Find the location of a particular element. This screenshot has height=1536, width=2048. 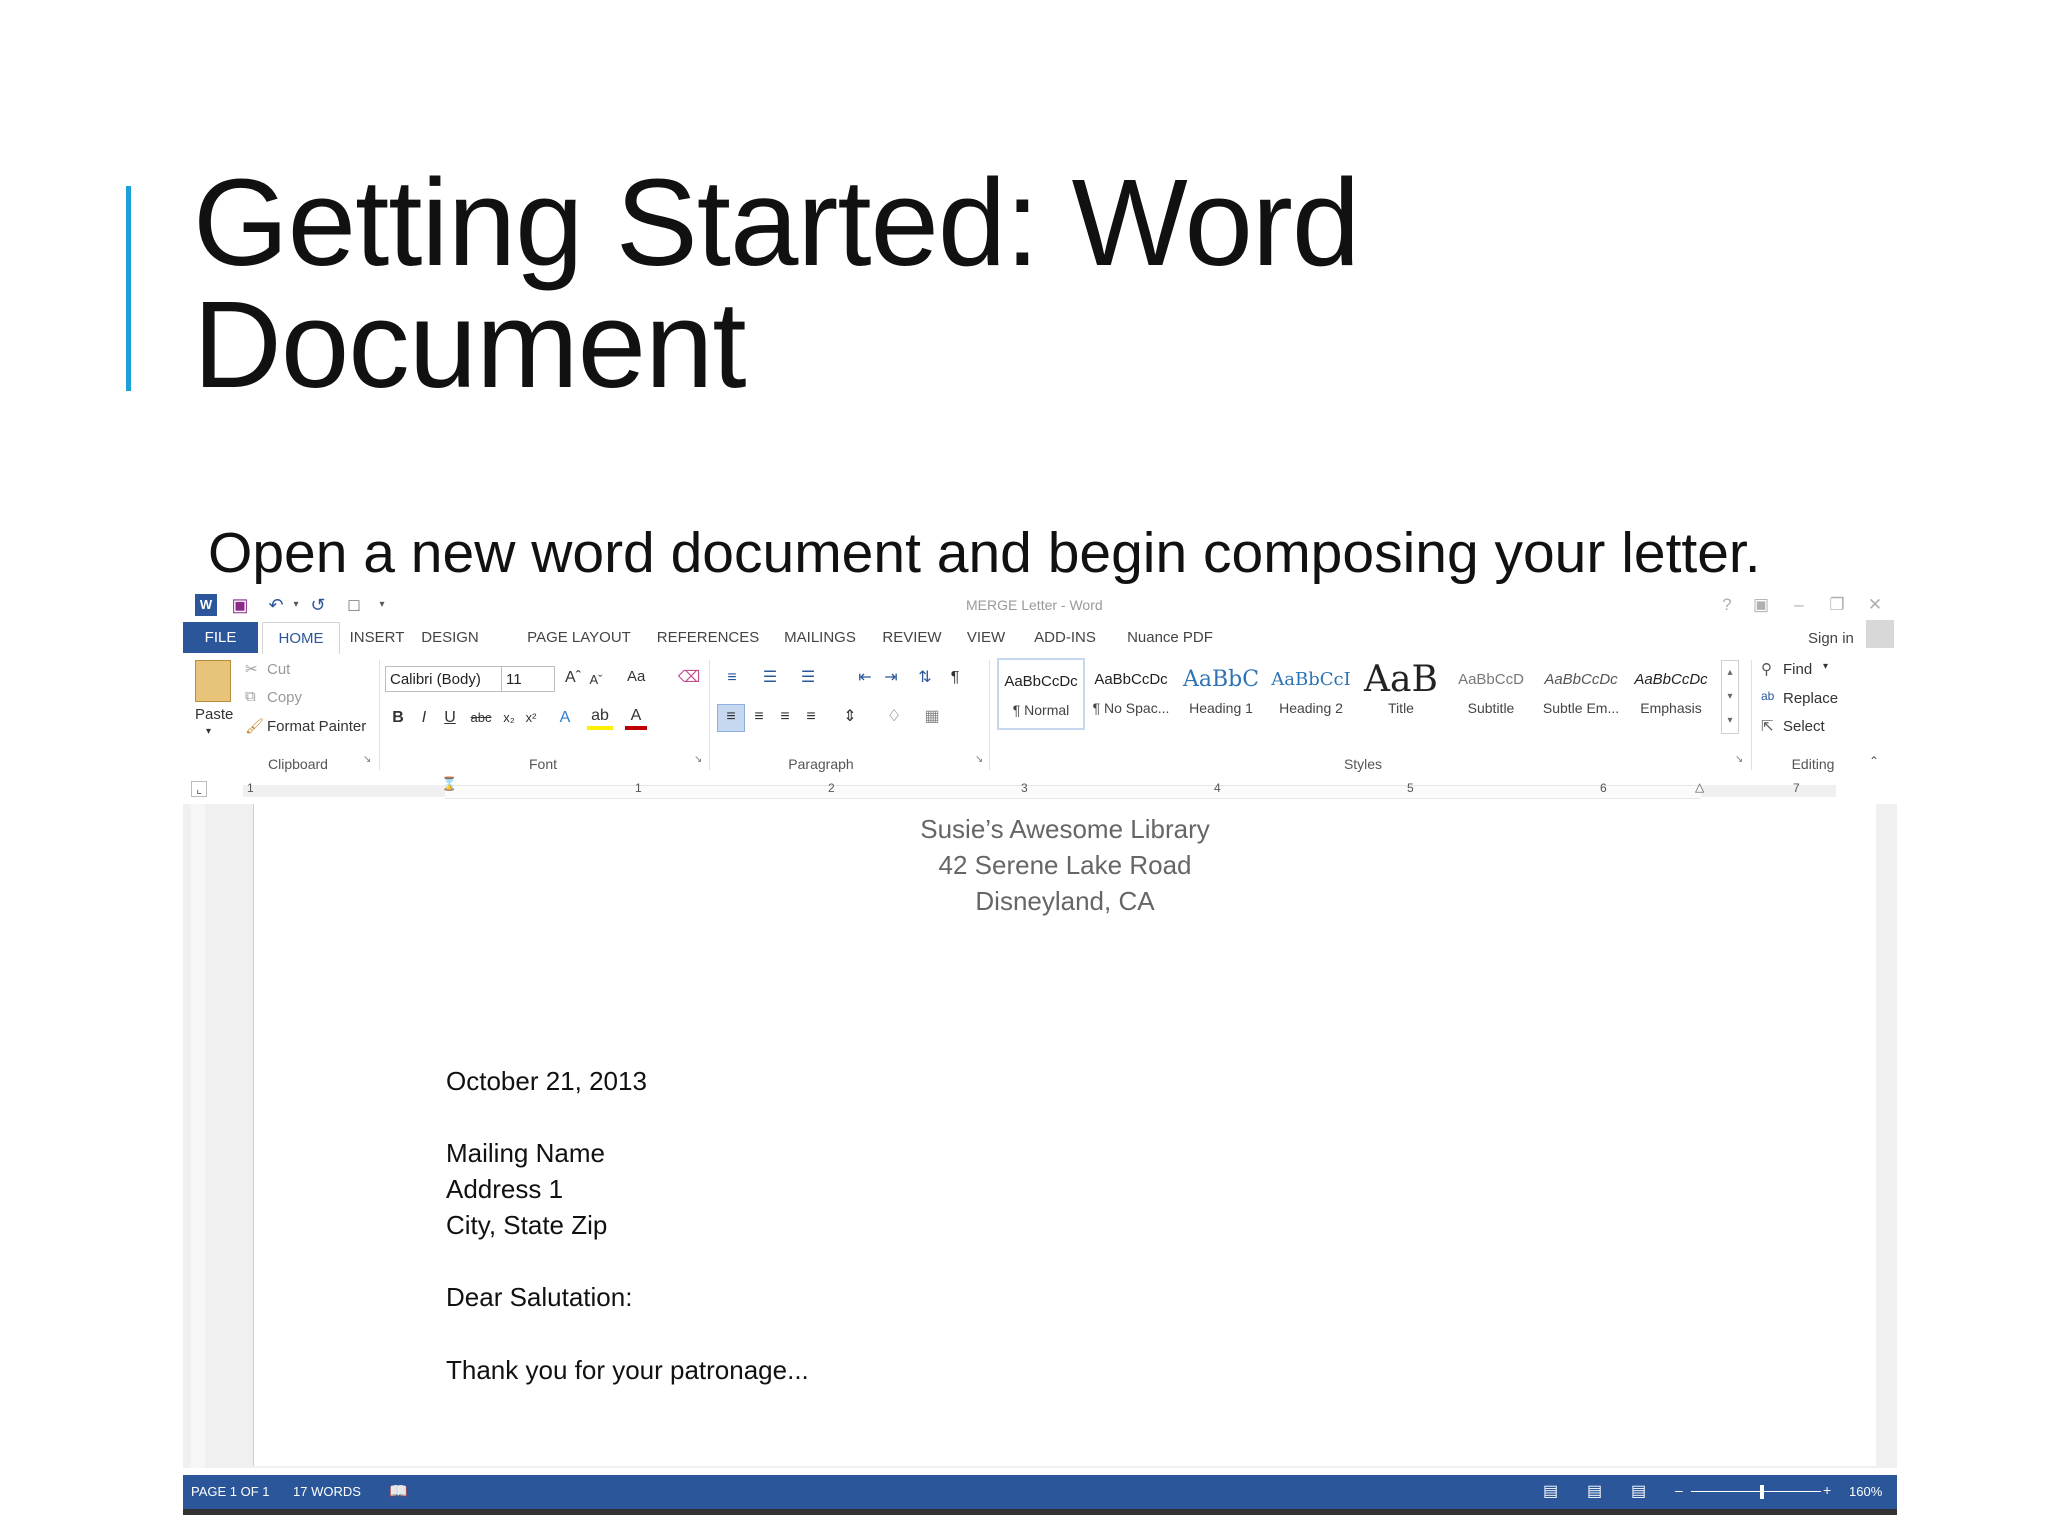

tab-review: REVIEW is located at coordinates (912, 637).